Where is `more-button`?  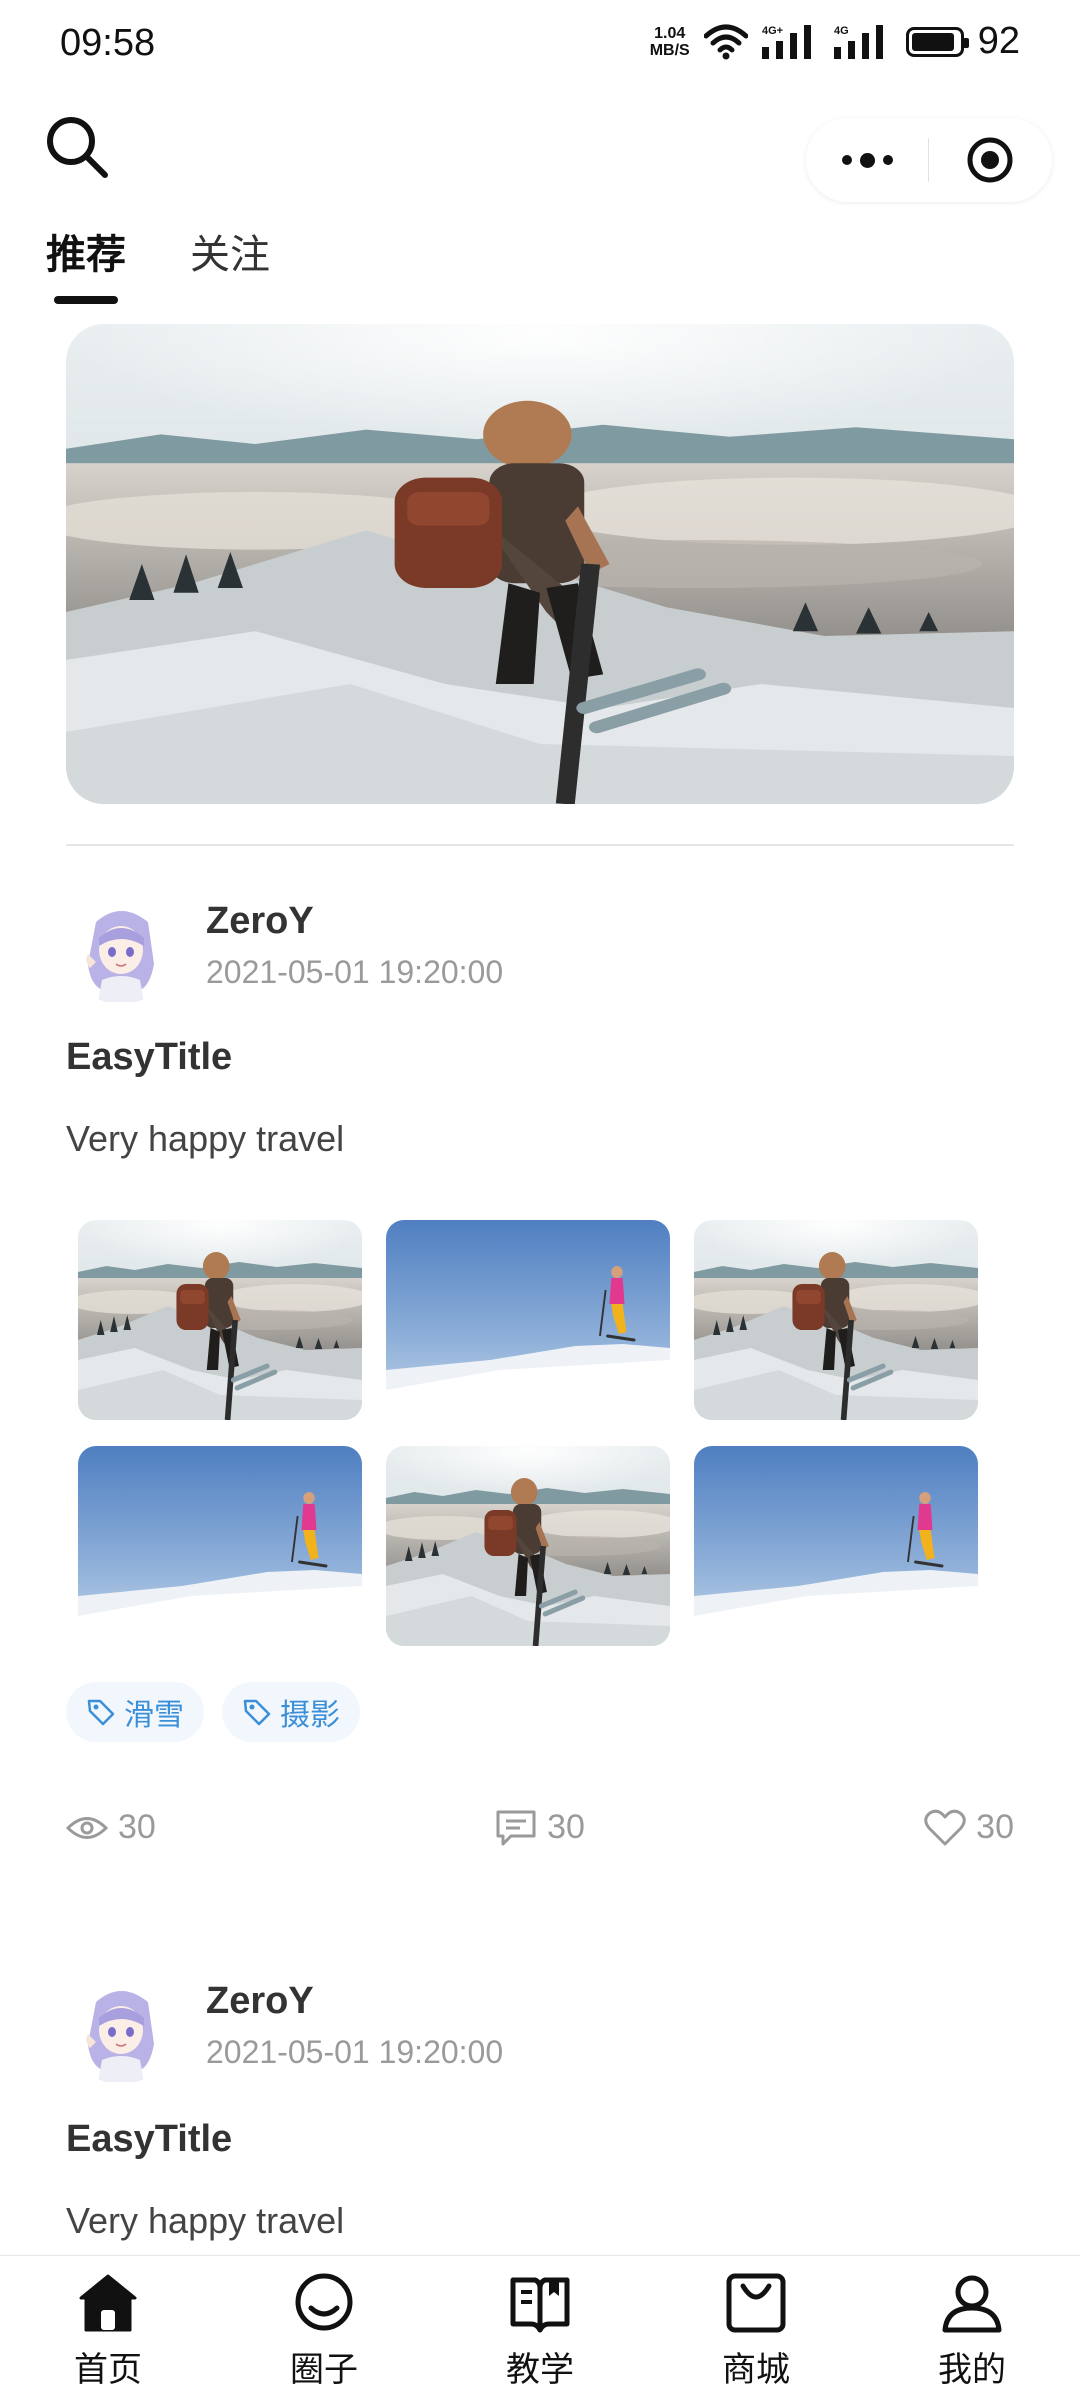
more-button is located at coordinates (867, 160).